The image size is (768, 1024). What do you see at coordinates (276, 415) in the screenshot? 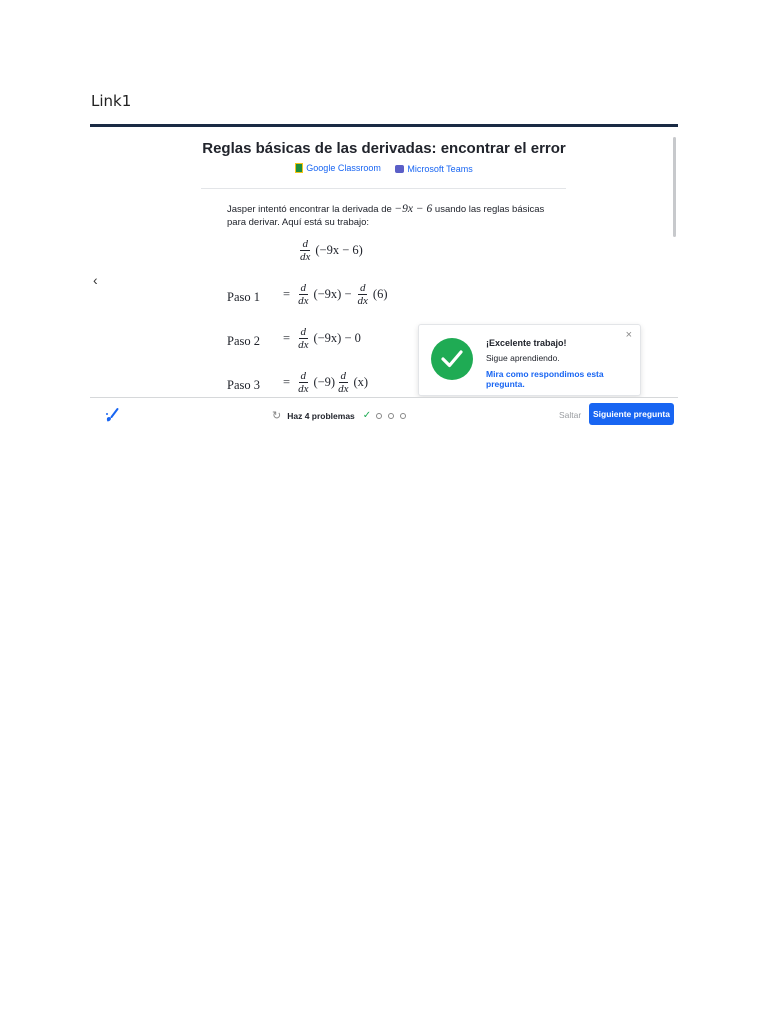
I see `refresh-icon: ↻` at bounding box center [276, 415].